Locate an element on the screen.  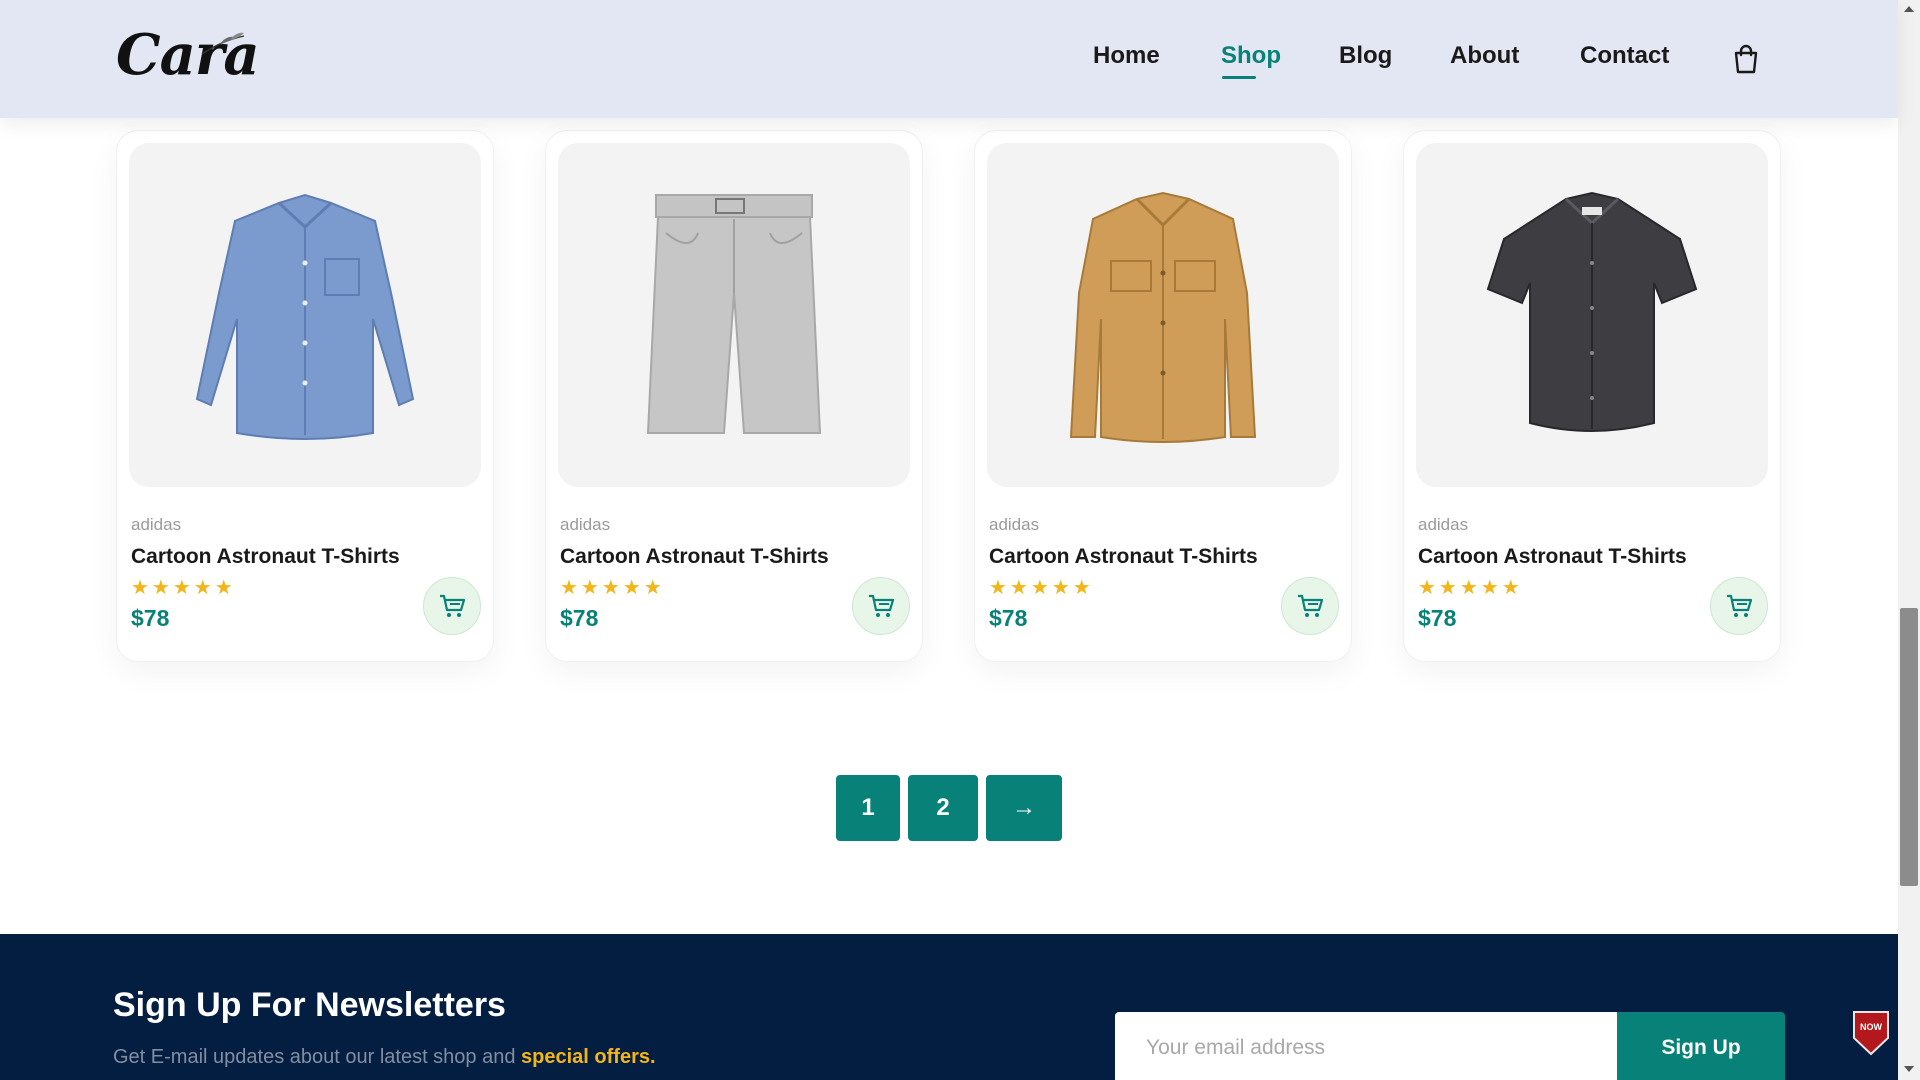
nav-blog: Blog is located at coordinates (1365, 56).